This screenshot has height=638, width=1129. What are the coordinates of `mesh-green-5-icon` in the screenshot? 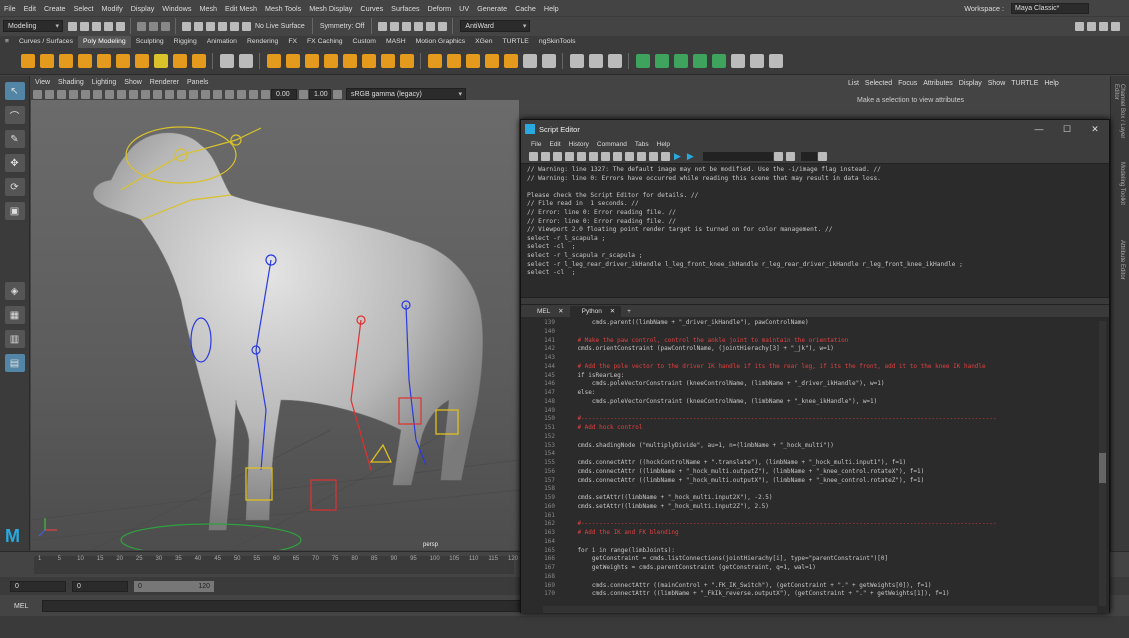 It's located at (718, 61).